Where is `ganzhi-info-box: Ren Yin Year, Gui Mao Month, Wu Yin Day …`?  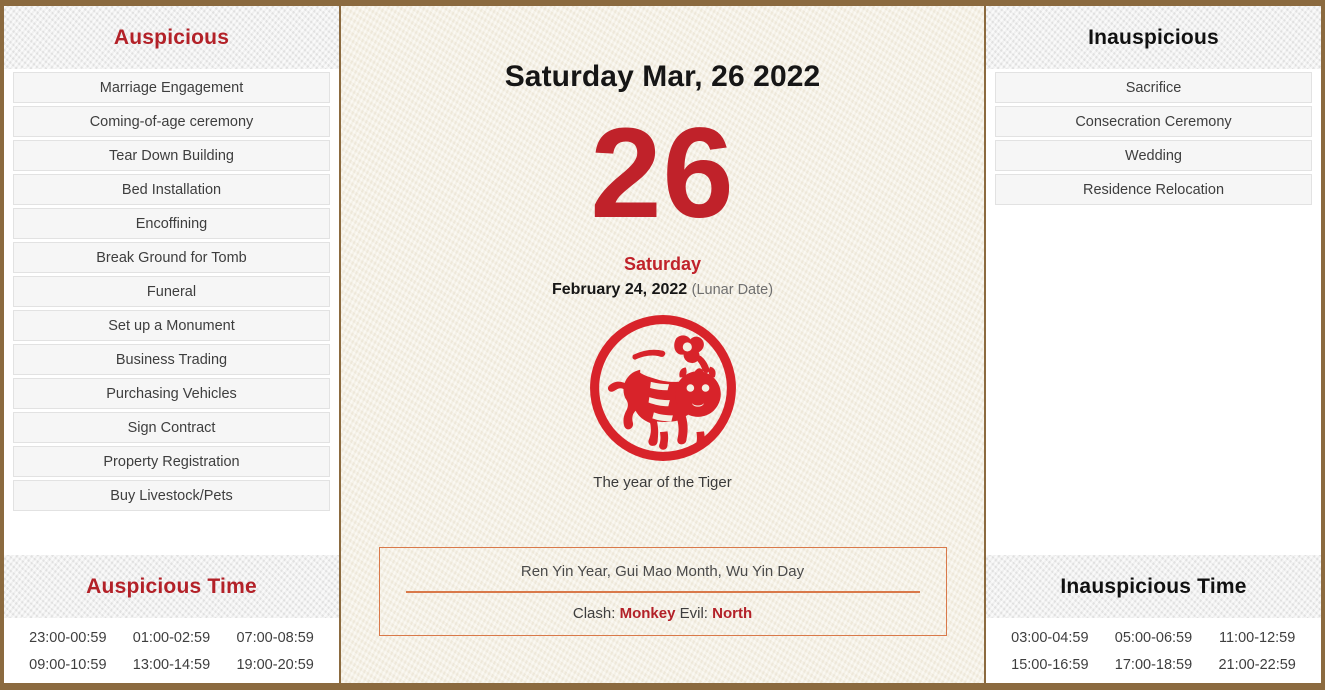 ganzhi-info-box: Ren Yin Year, Gui Mao Month, Wu Yin Day … is located at coordinates (662, 591).